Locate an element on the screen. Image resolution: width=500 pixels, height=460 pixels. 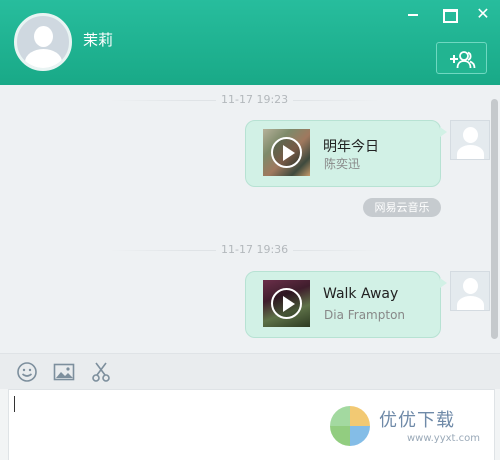
watermark-url: www.yyxt.com is located at coordinates (444, 438).